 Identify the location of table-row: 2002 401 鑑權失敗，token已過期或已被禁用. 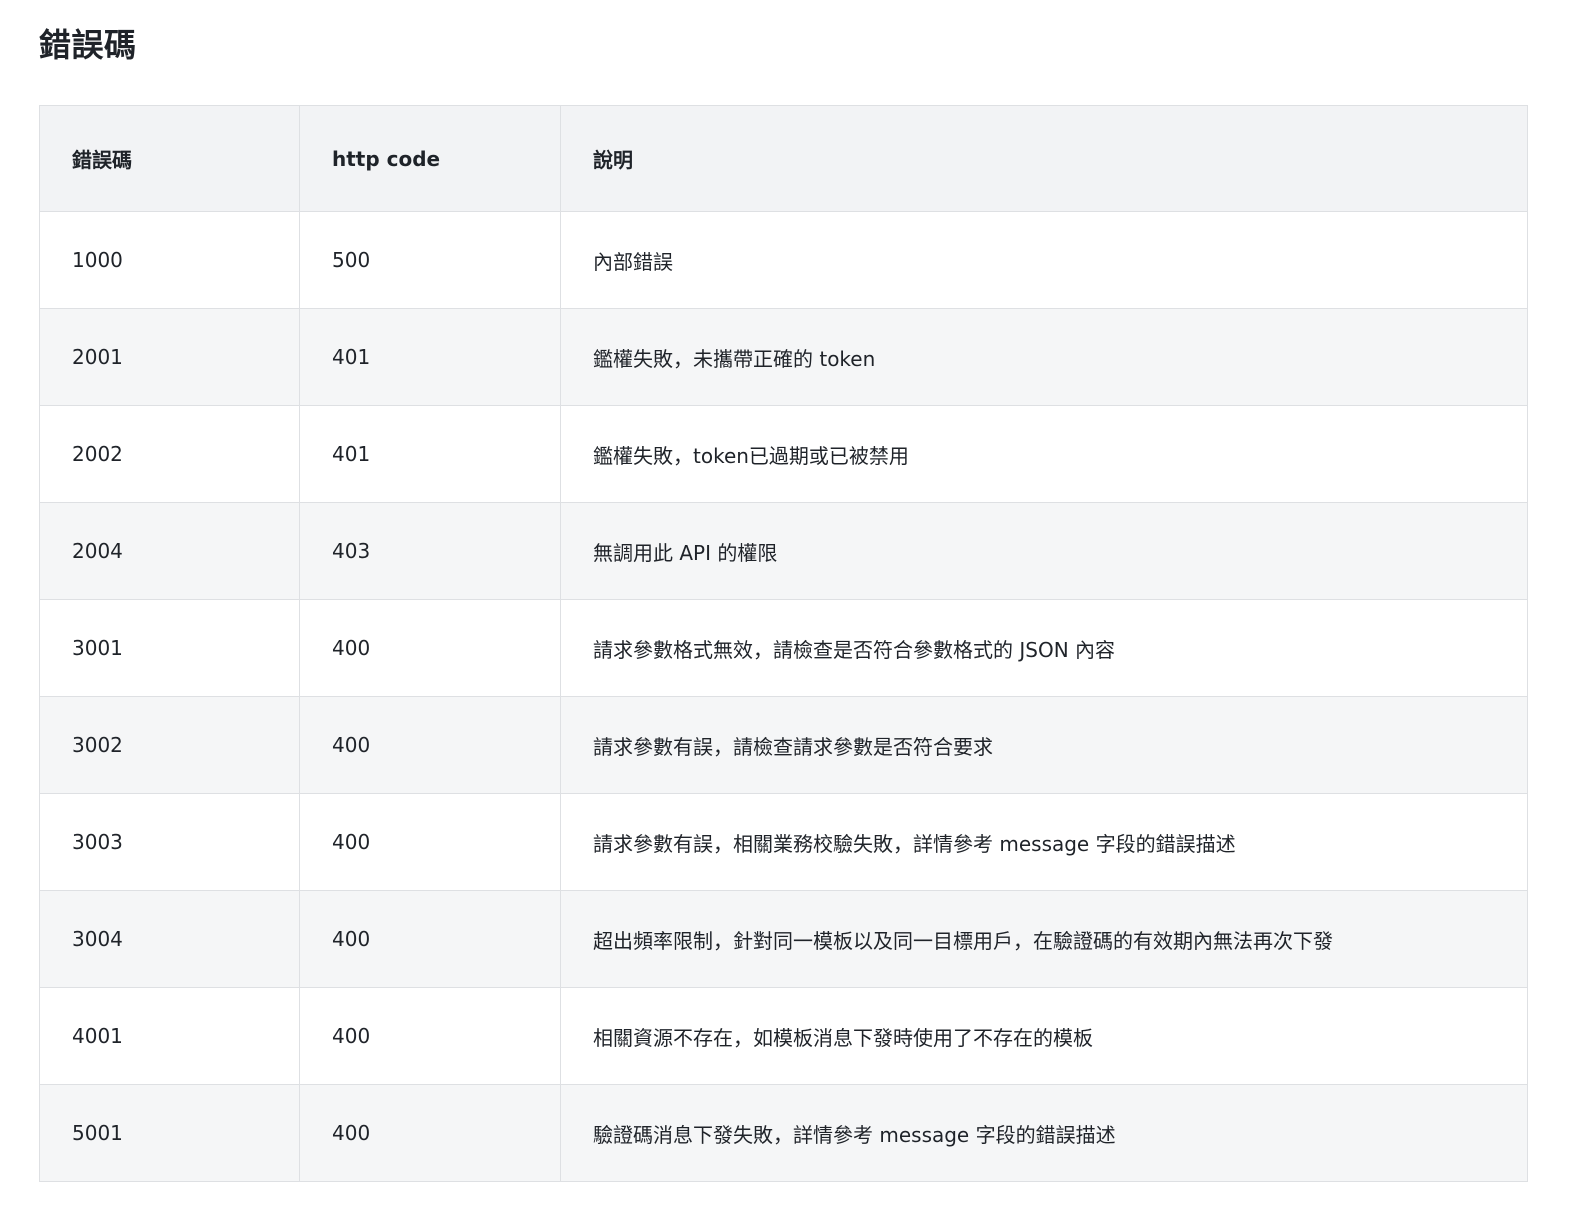
(783, 454).